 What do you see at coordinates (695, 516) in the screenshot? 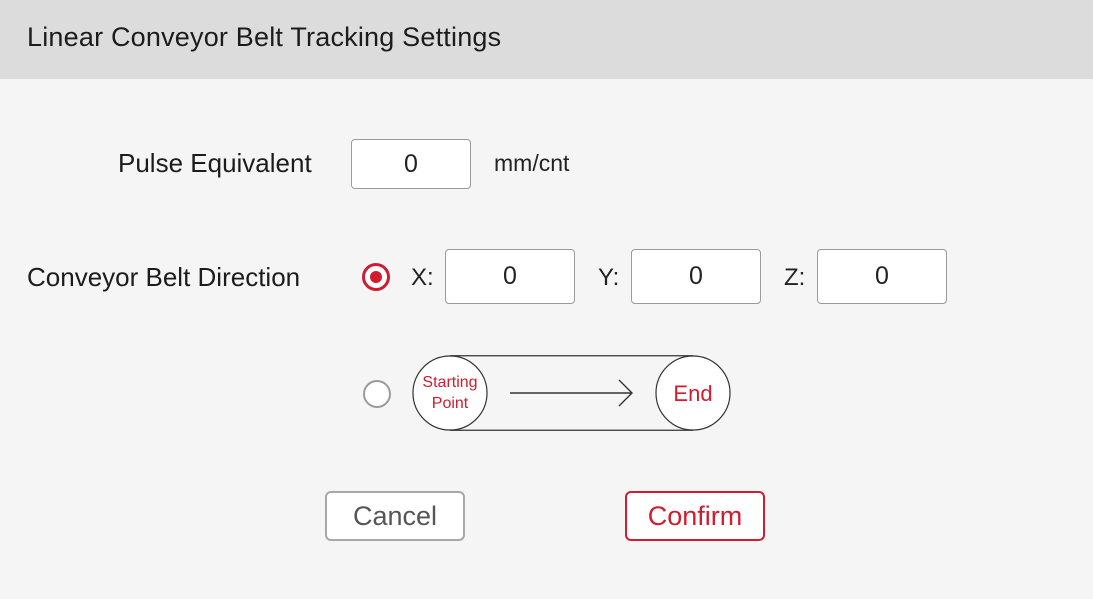
I see `confirm-button: Confirm` at bounding box center [695, 516].